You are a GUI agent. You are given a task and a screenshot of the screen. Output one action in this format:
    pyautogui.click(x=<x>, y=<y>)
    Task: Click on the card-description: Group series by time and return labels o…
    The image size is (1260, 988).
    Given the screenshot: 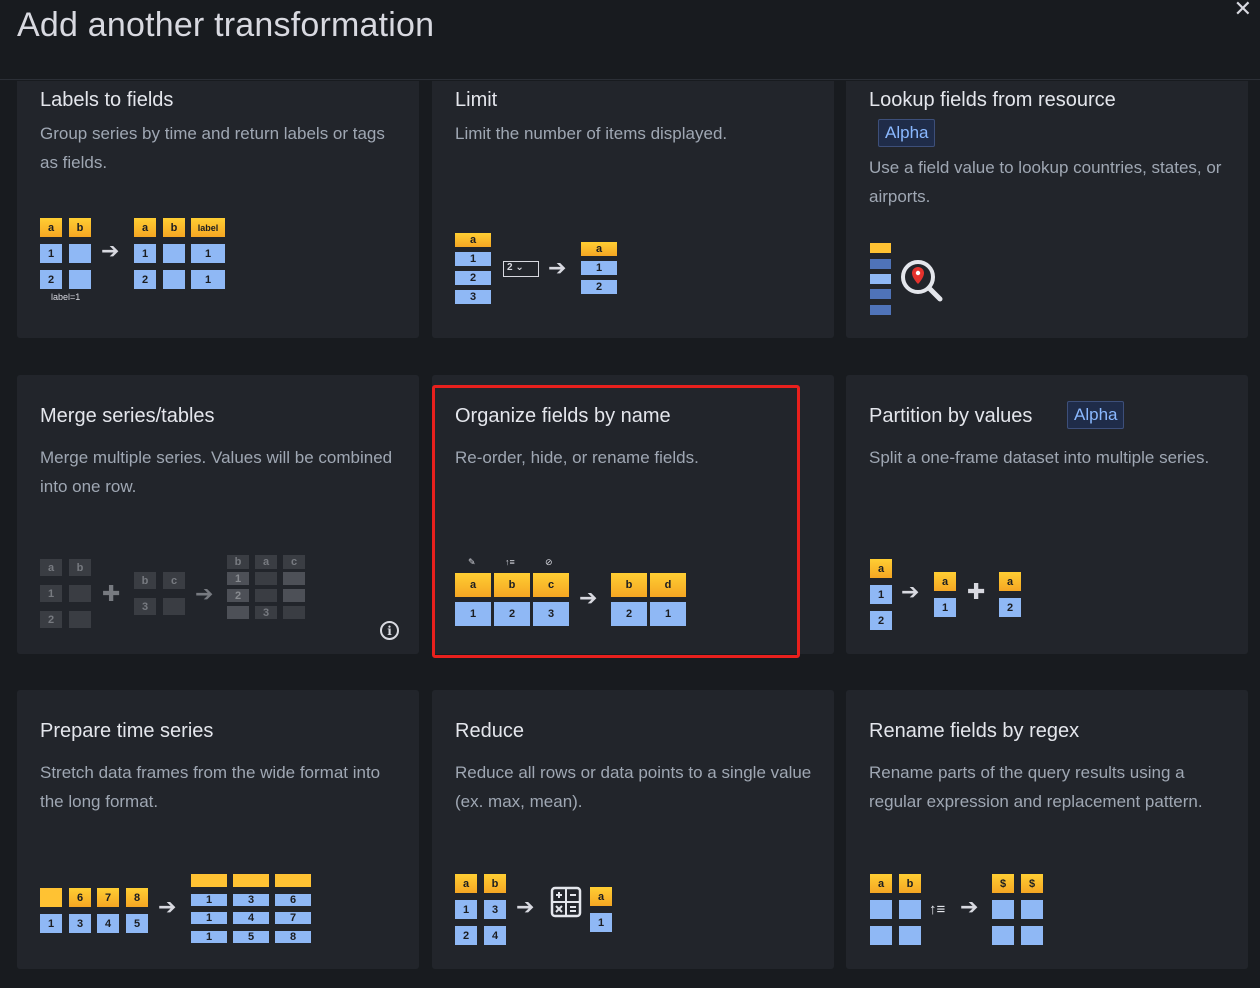 What is the action you would take?
    pyautogui.click(x=212, y=148)
    